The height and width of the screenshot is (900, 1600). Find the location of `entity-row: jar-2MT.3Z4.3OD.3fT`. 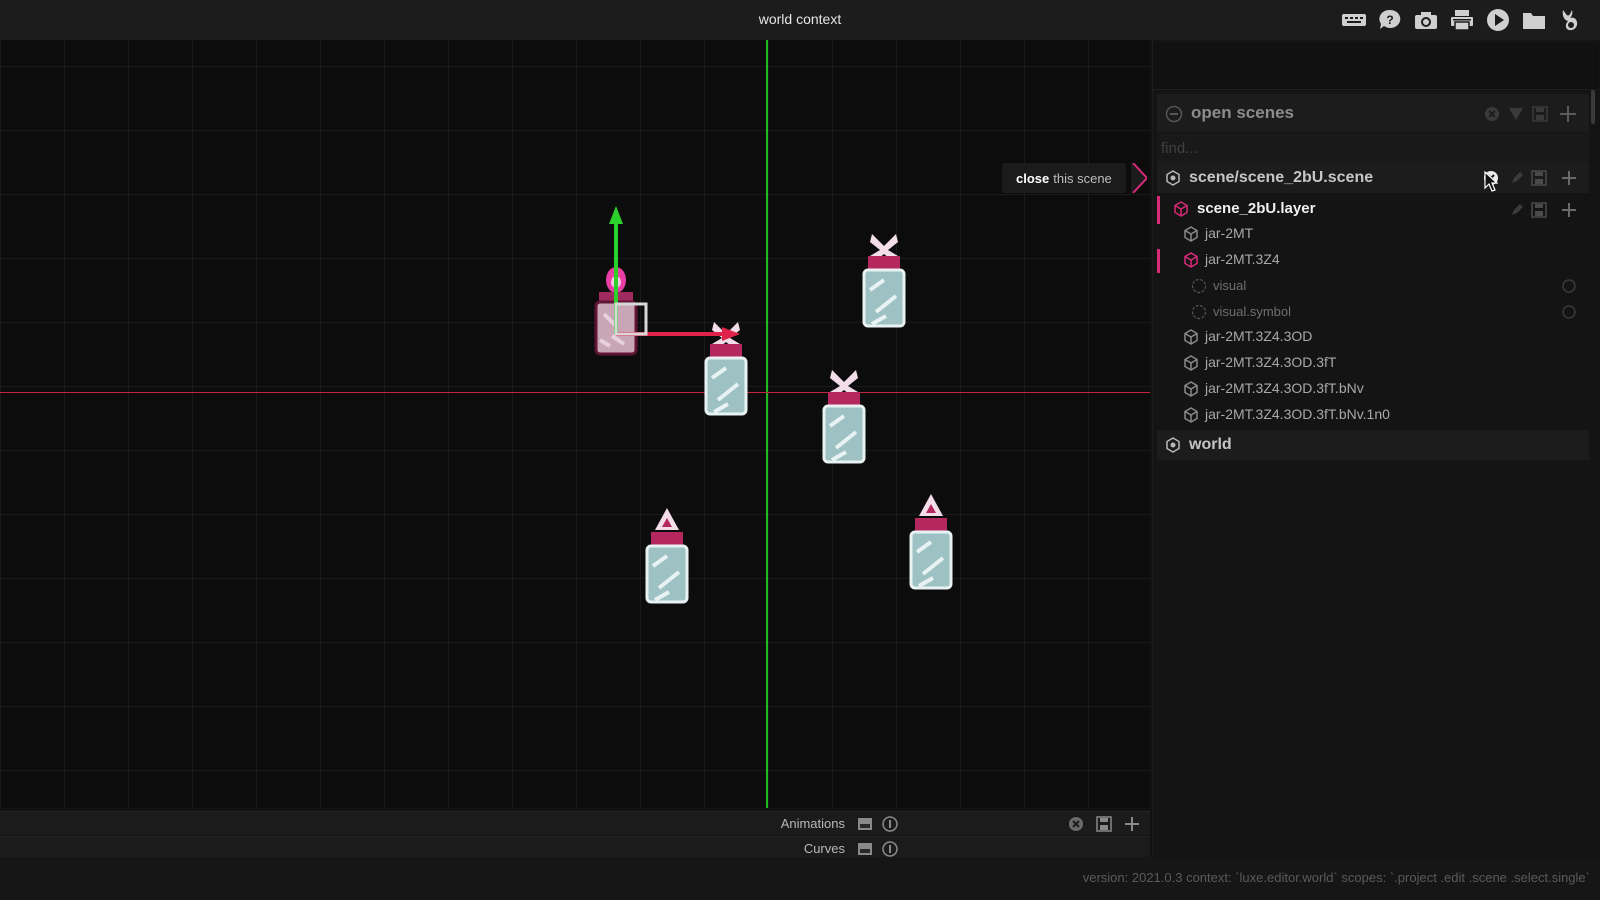

entity-row: jar-2MT.3Z4.3OD.3fT is located at coordinates (1373, 363).